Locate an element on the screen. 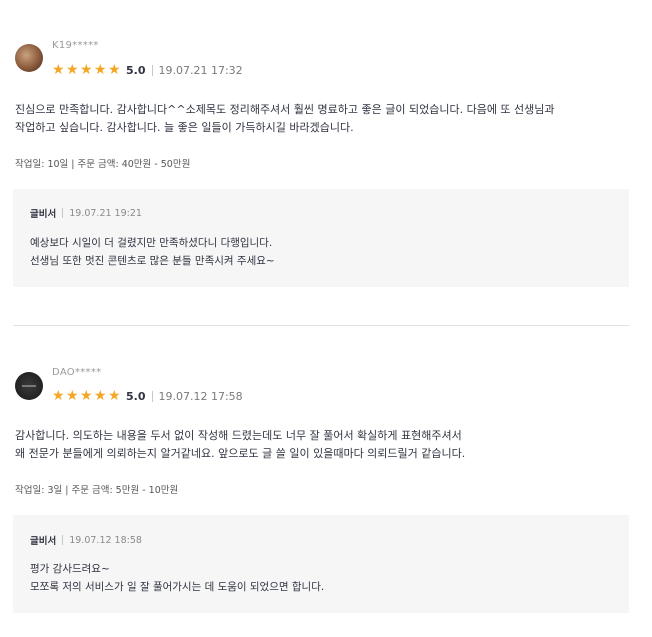  reply-text-line: 예상보다 시일이 더 걸렸지만 만족하셨다니 다행입니다. is located at coordinates (151, 243).